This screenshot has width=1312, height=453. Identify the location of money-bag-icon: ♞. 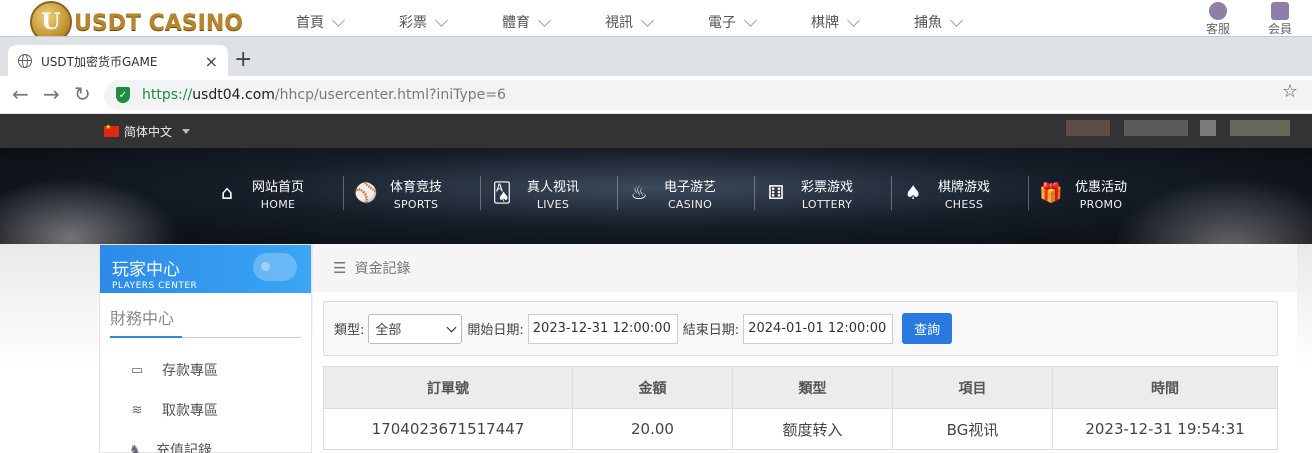
(135, 447).